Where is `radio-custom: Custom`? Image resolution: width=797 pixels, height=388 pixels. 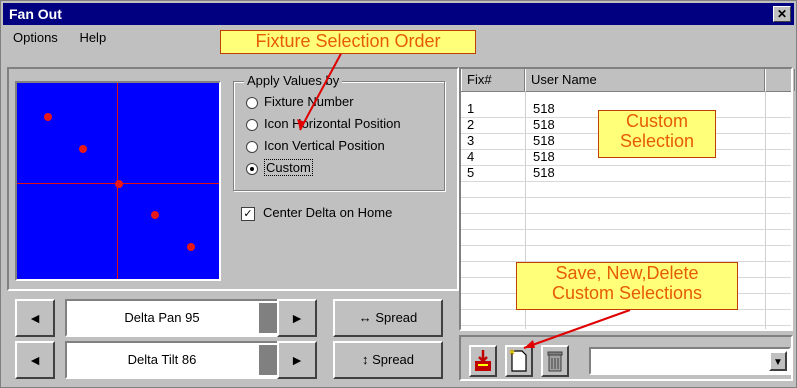 radio-custom: Custom is located at coordinates (279, 168).